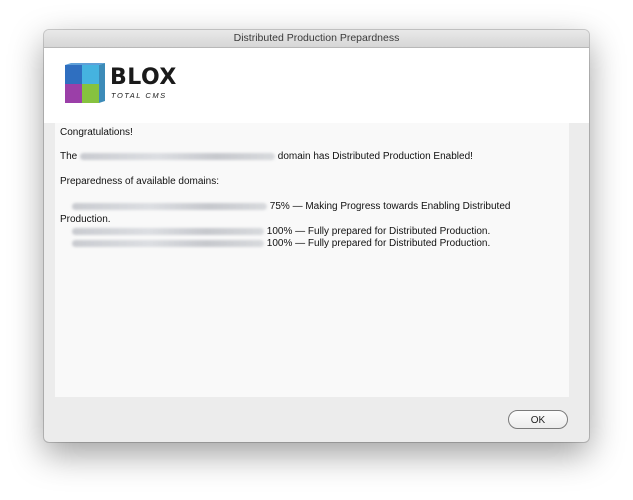 Image resolution: width=633 pixels, height=500 pixels. I want to click on blox-logo: BLOX TOTAL CMS, so click(128, 85).